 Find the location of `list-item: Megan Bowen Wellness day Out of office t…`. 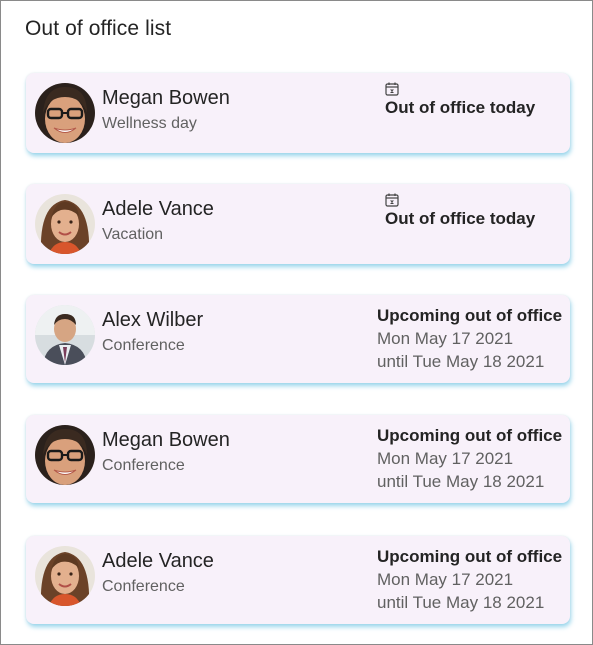

list-item: Megan Bowen Wellness day Out of office t… is located at coordinates (298, 113).